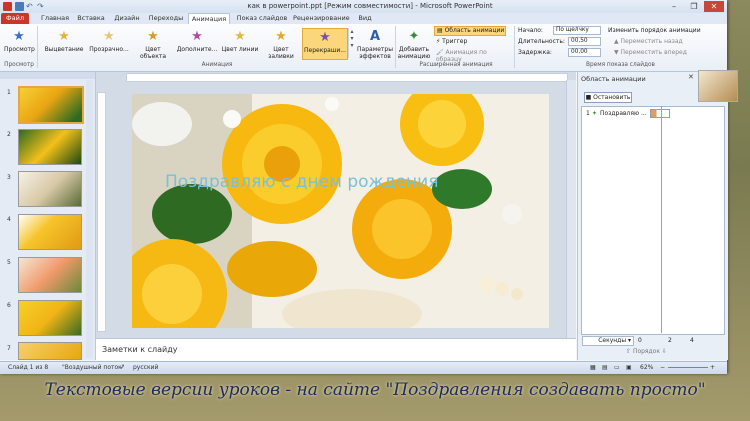 Image resolution: width=750 pixels, height=421 pixels. Describe the element at coordinates (64, 49) in the screenshot. I see `effect-label: Выцветание` at that location.